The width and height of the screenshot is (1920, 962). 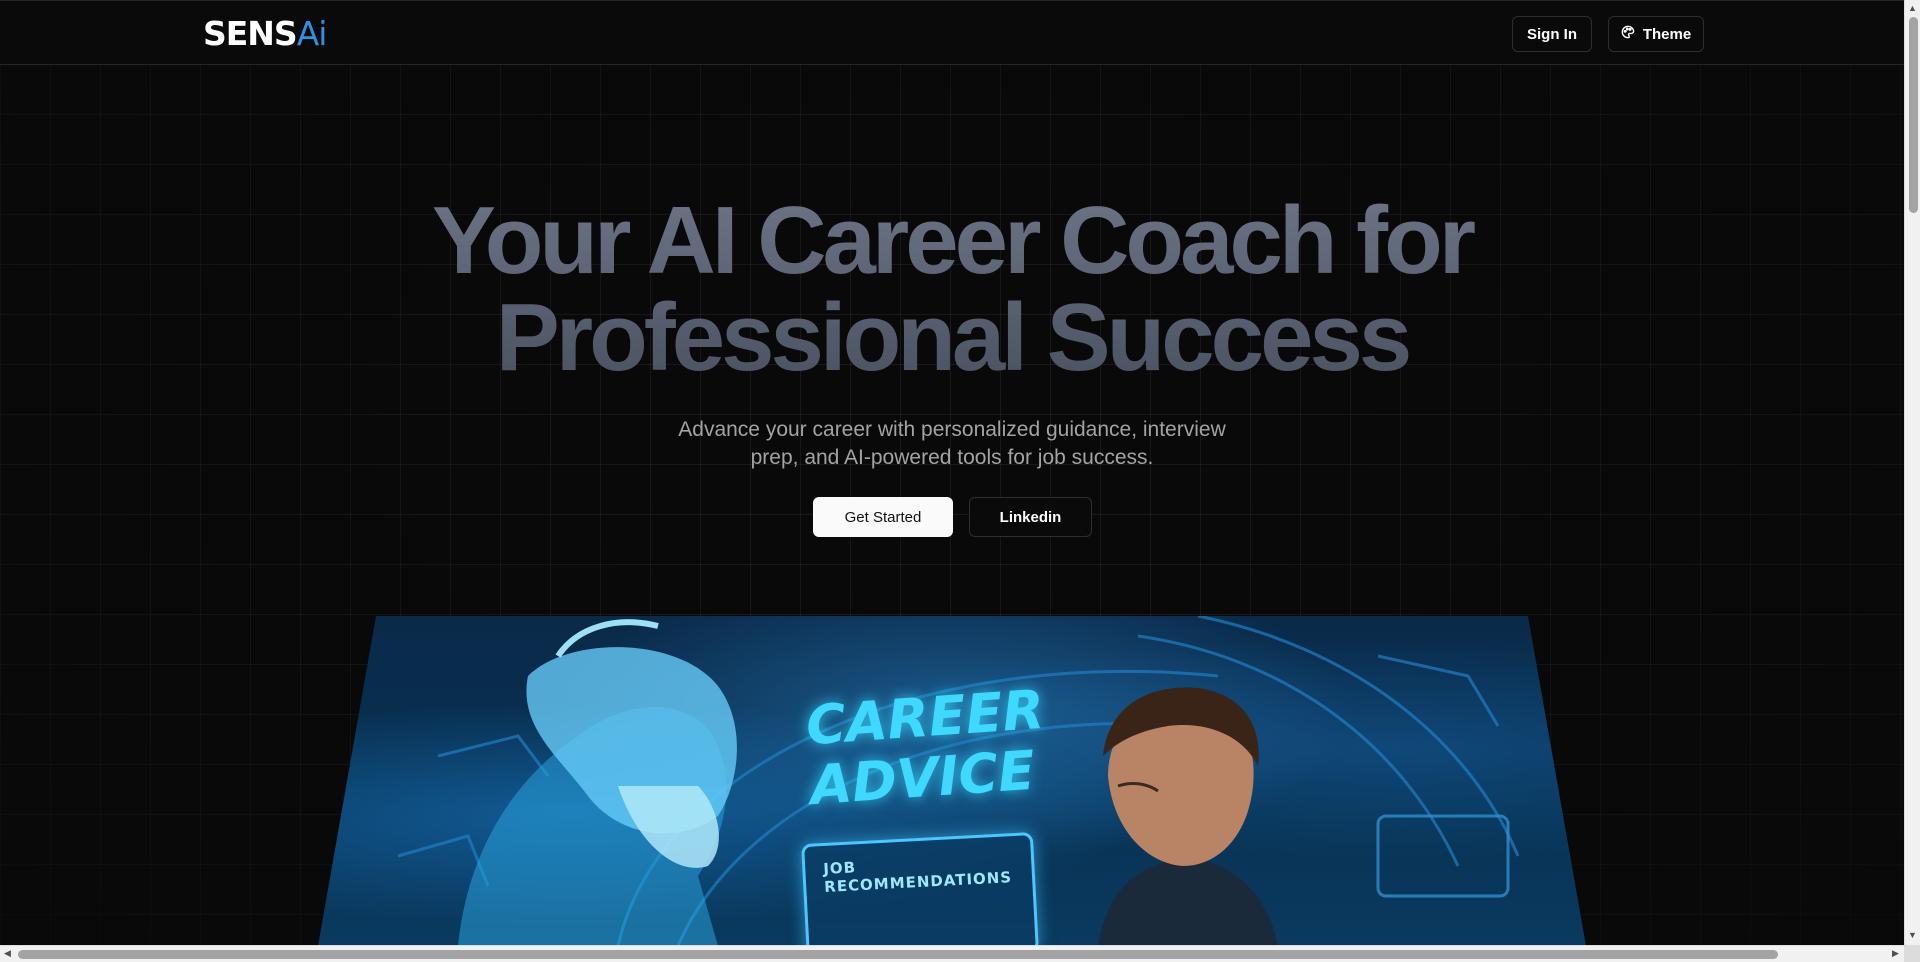 I want to click on sage-figure, so click(x=597, y=782).